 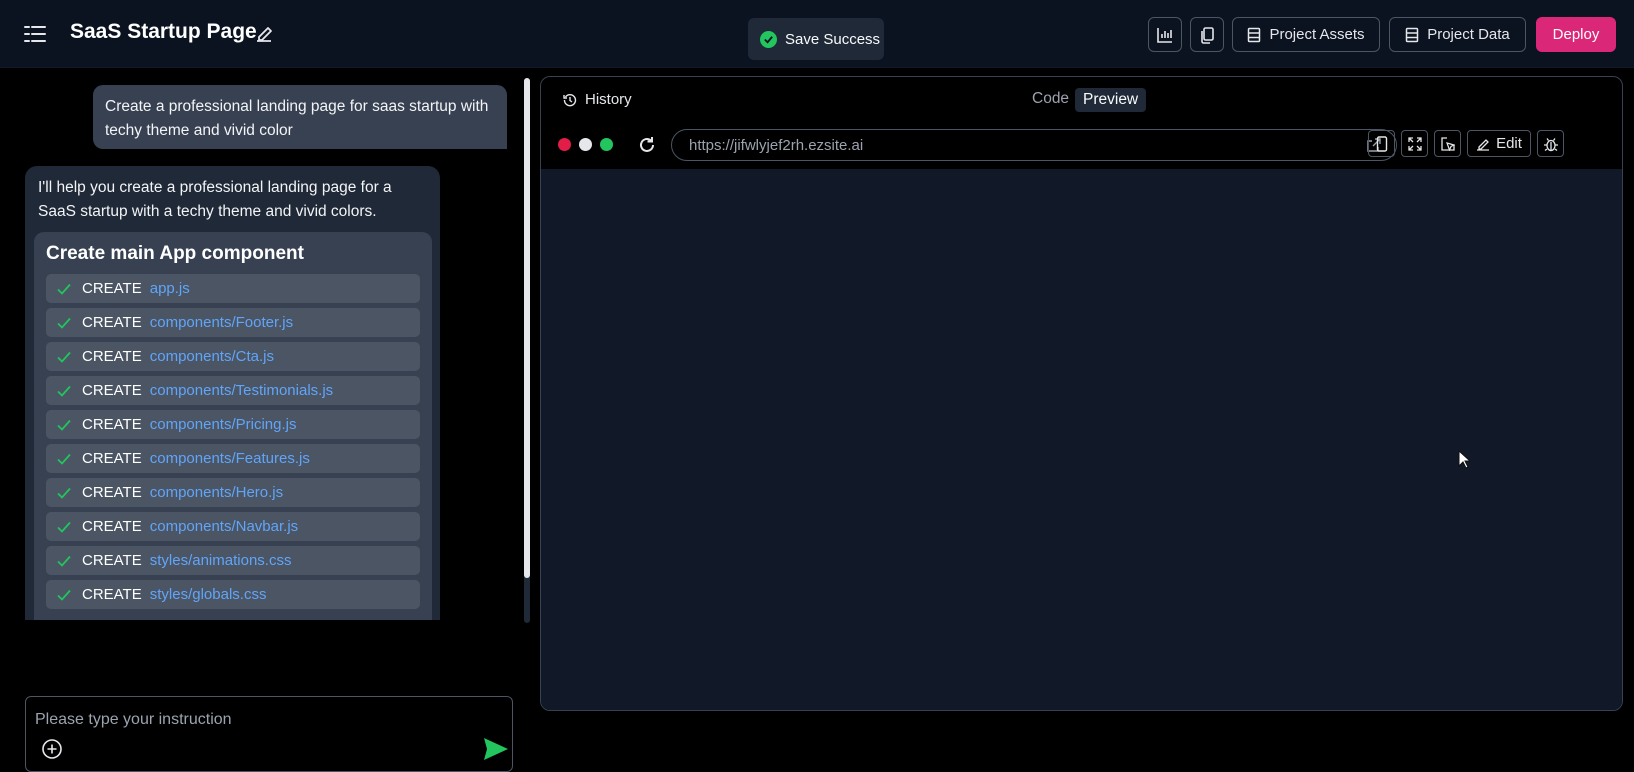 I want to click on page-title: SaaS Startup Page, so click(x=163, y=31).